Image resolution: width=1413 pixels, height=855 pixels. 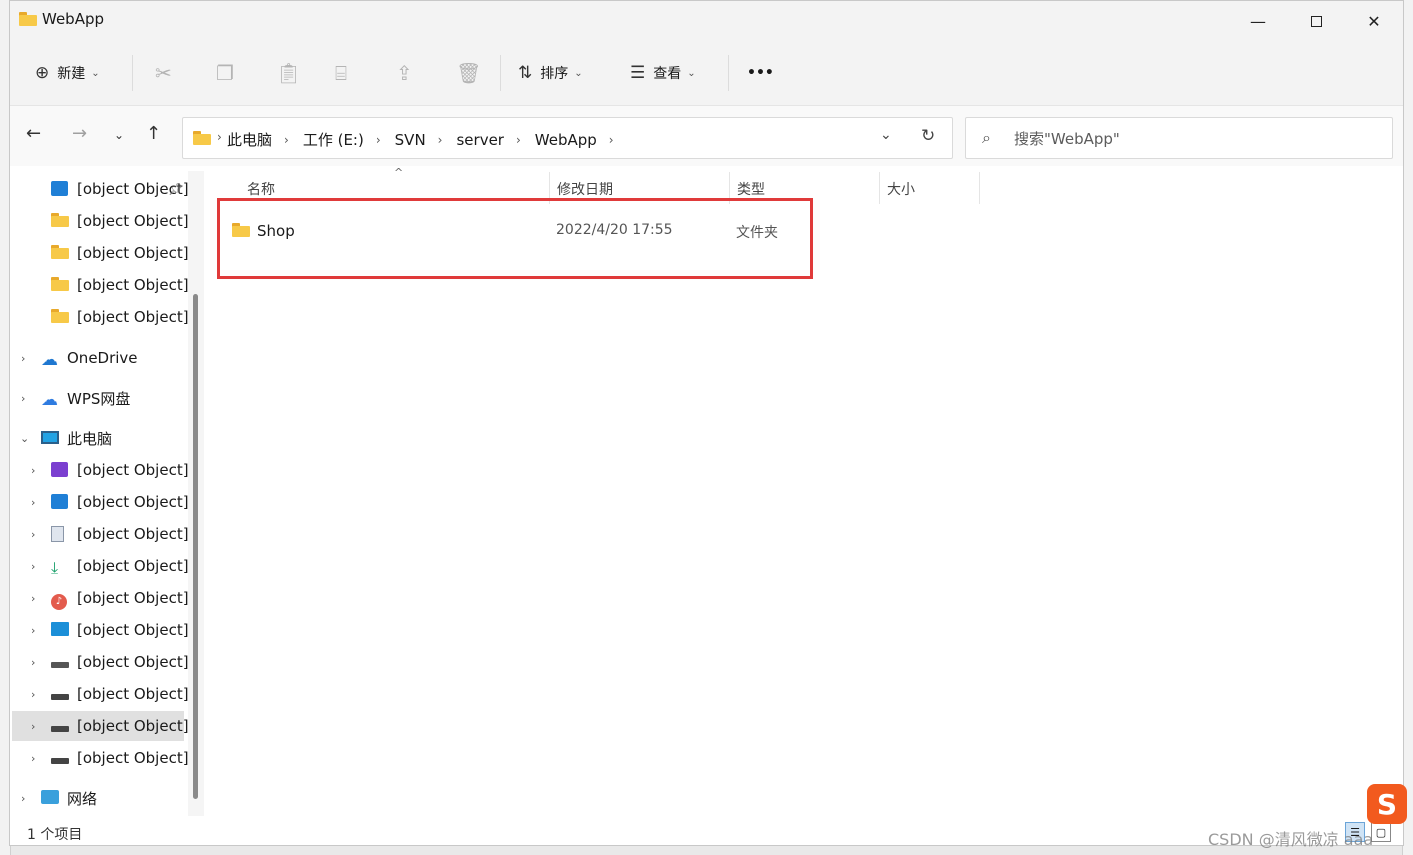 I want to click on tiles-view-button: ▢, so click(x=1381, y=832).